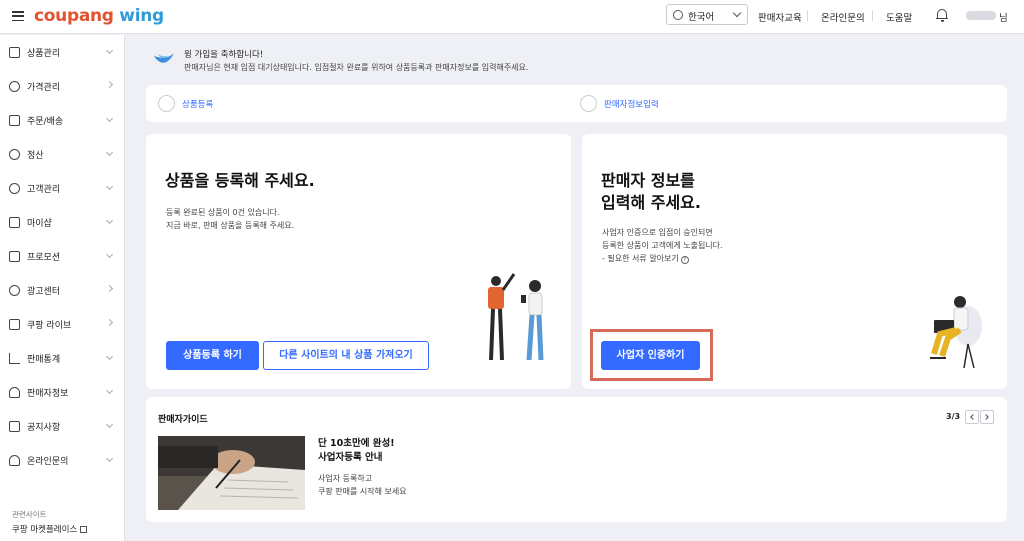 Image resolution: width=1024 pixels, height=541 pixels. I want to click on people-illustration, so click(516, 317).